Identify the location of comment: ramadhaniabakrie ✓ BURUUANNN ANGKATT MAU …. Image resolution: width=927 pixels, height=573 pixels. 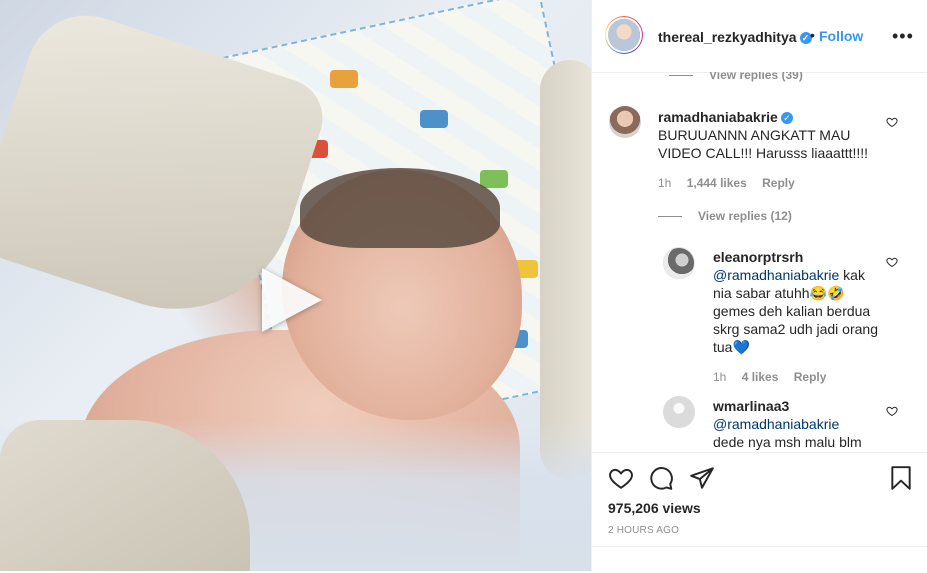
(772, 135).